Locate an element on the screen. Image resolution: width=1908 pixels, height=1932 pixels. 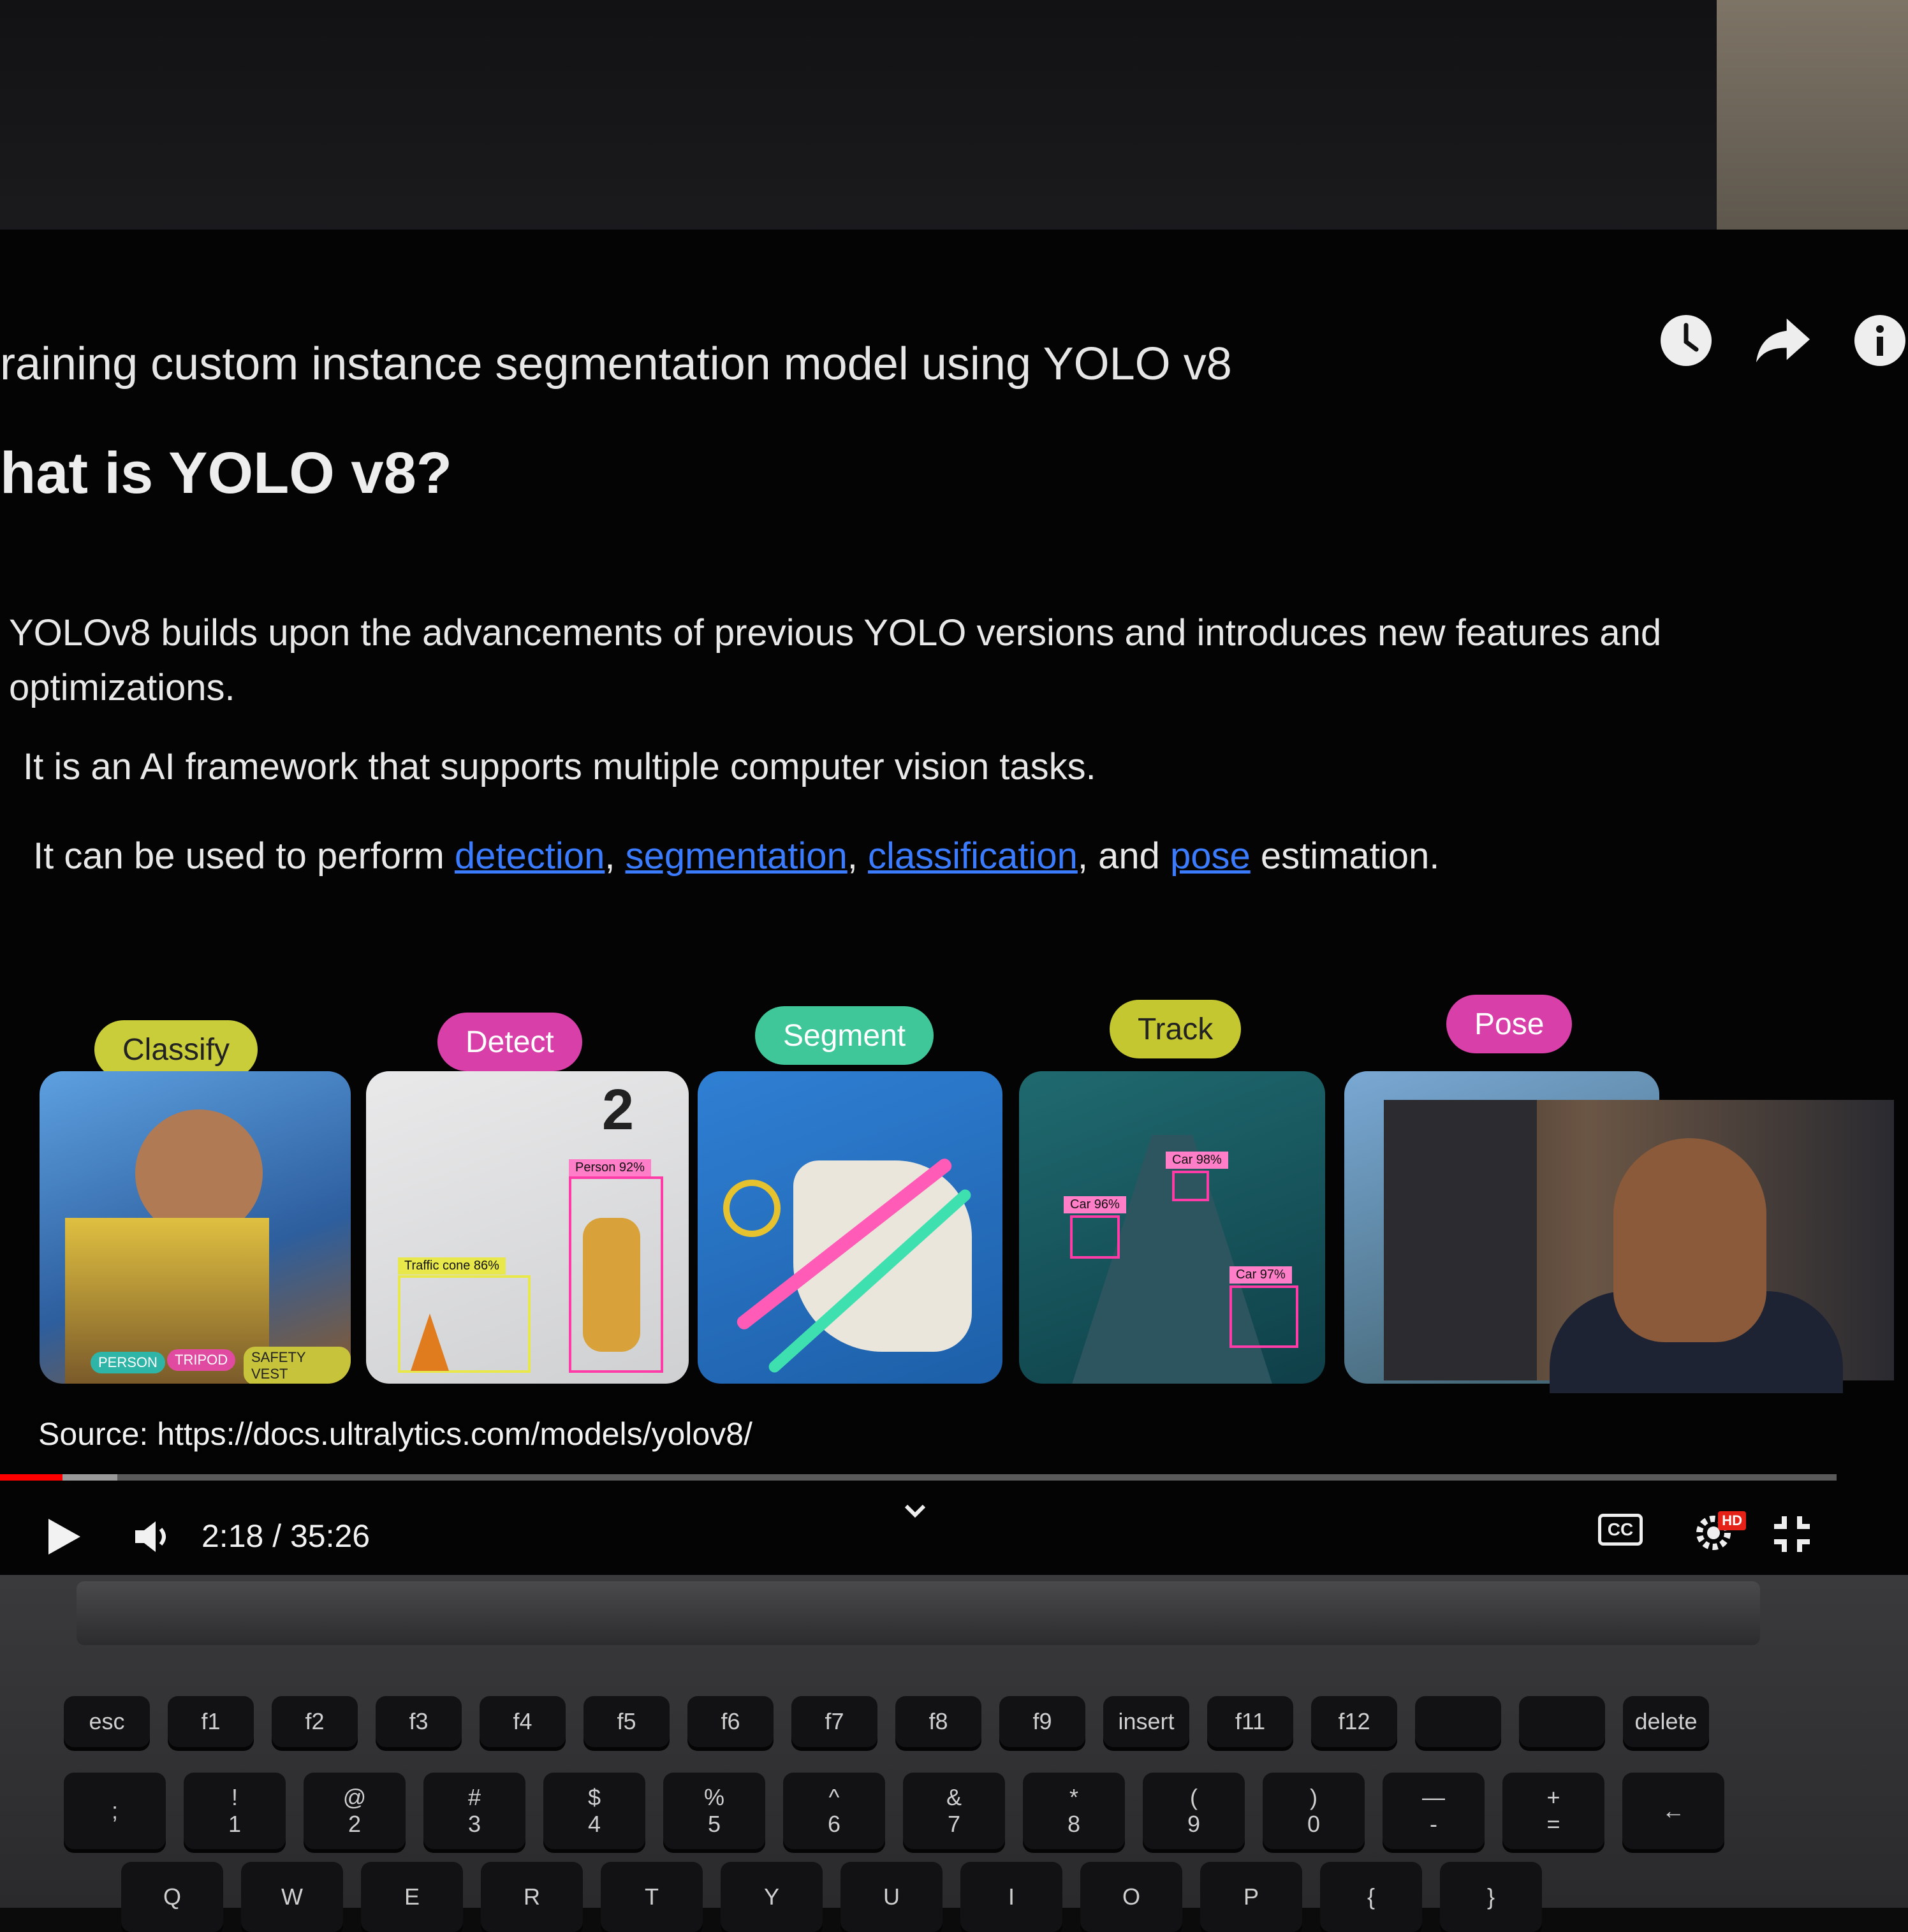
key-label: I is located at coordinates (1012, 1897).